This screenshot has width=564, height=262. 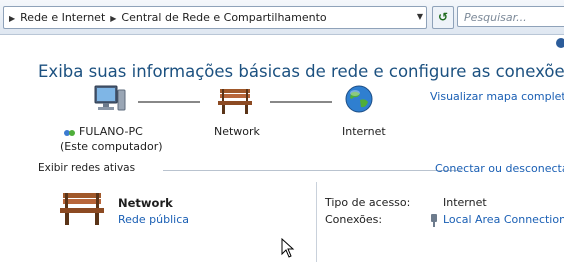 What do you see at coordinates (153, 219) in the screenshot?
I see `network-type-link: Rede pública` at bounding box center [153, 219].